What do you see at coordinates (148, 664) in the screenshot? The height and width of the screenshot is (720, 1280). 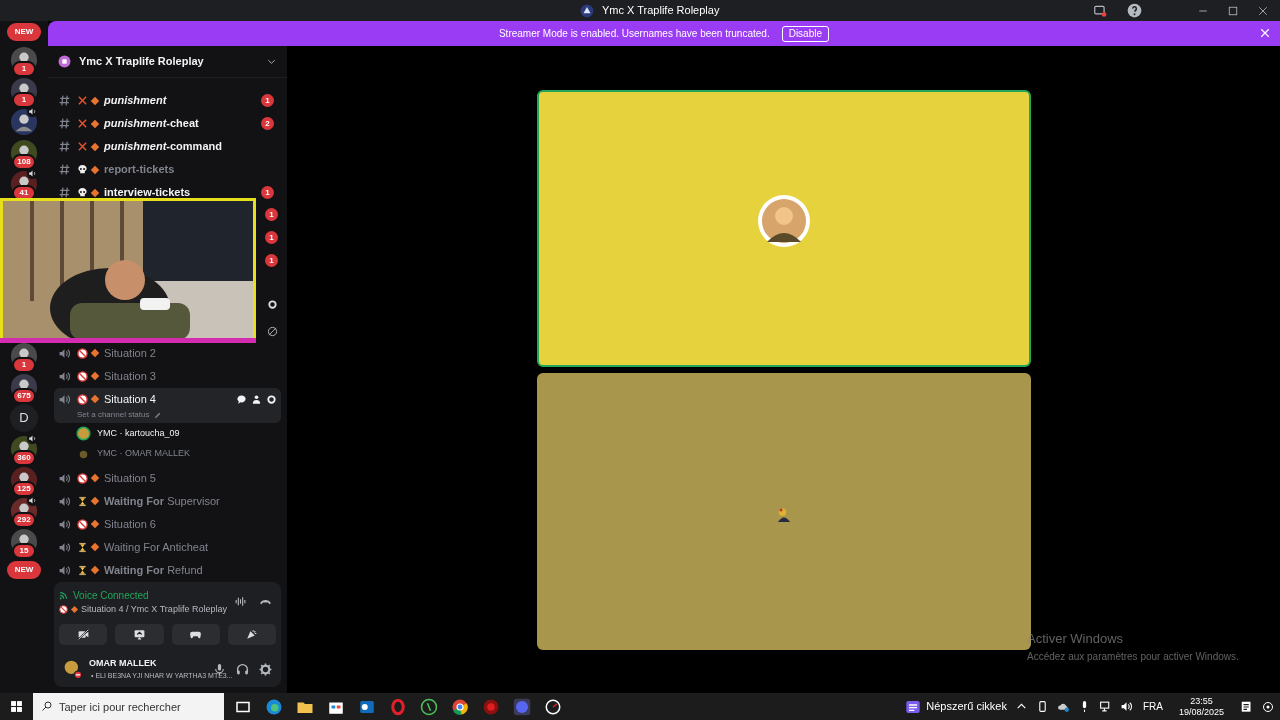 I see `username: OMAR MALLEK` at bounding box center [148, 664].